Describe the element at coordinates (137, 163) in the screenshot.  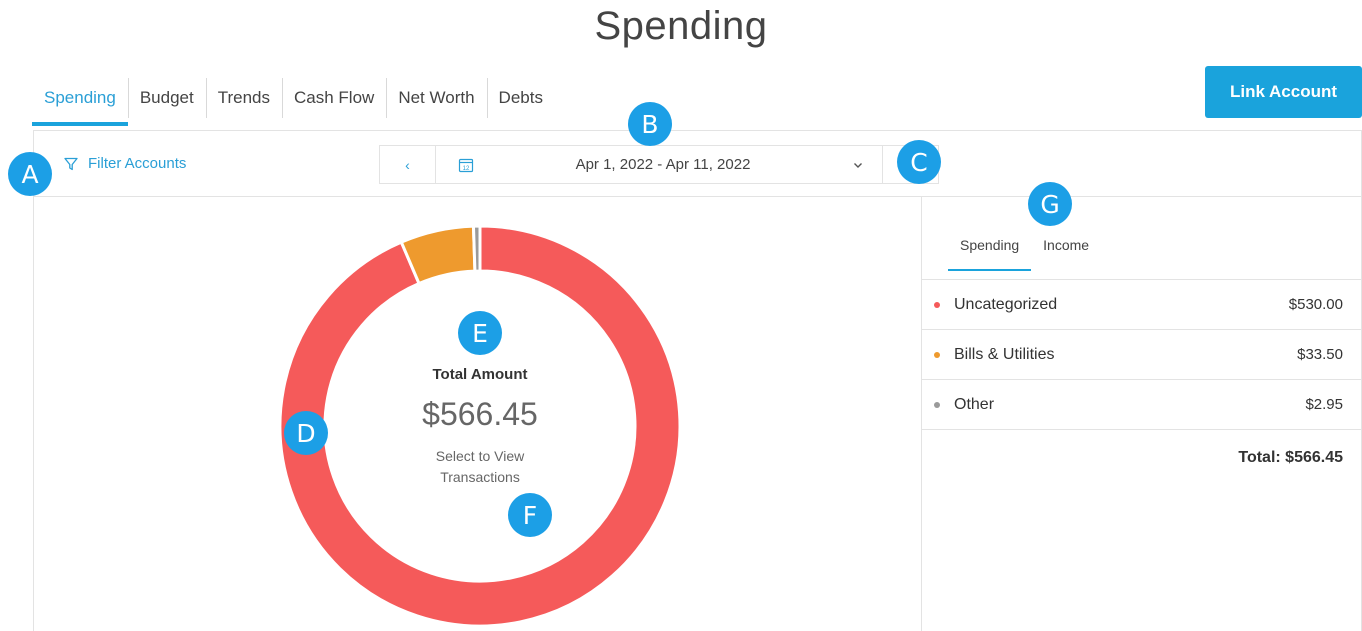
I see `filter-accounts-label: Filter Accounts` at that location.